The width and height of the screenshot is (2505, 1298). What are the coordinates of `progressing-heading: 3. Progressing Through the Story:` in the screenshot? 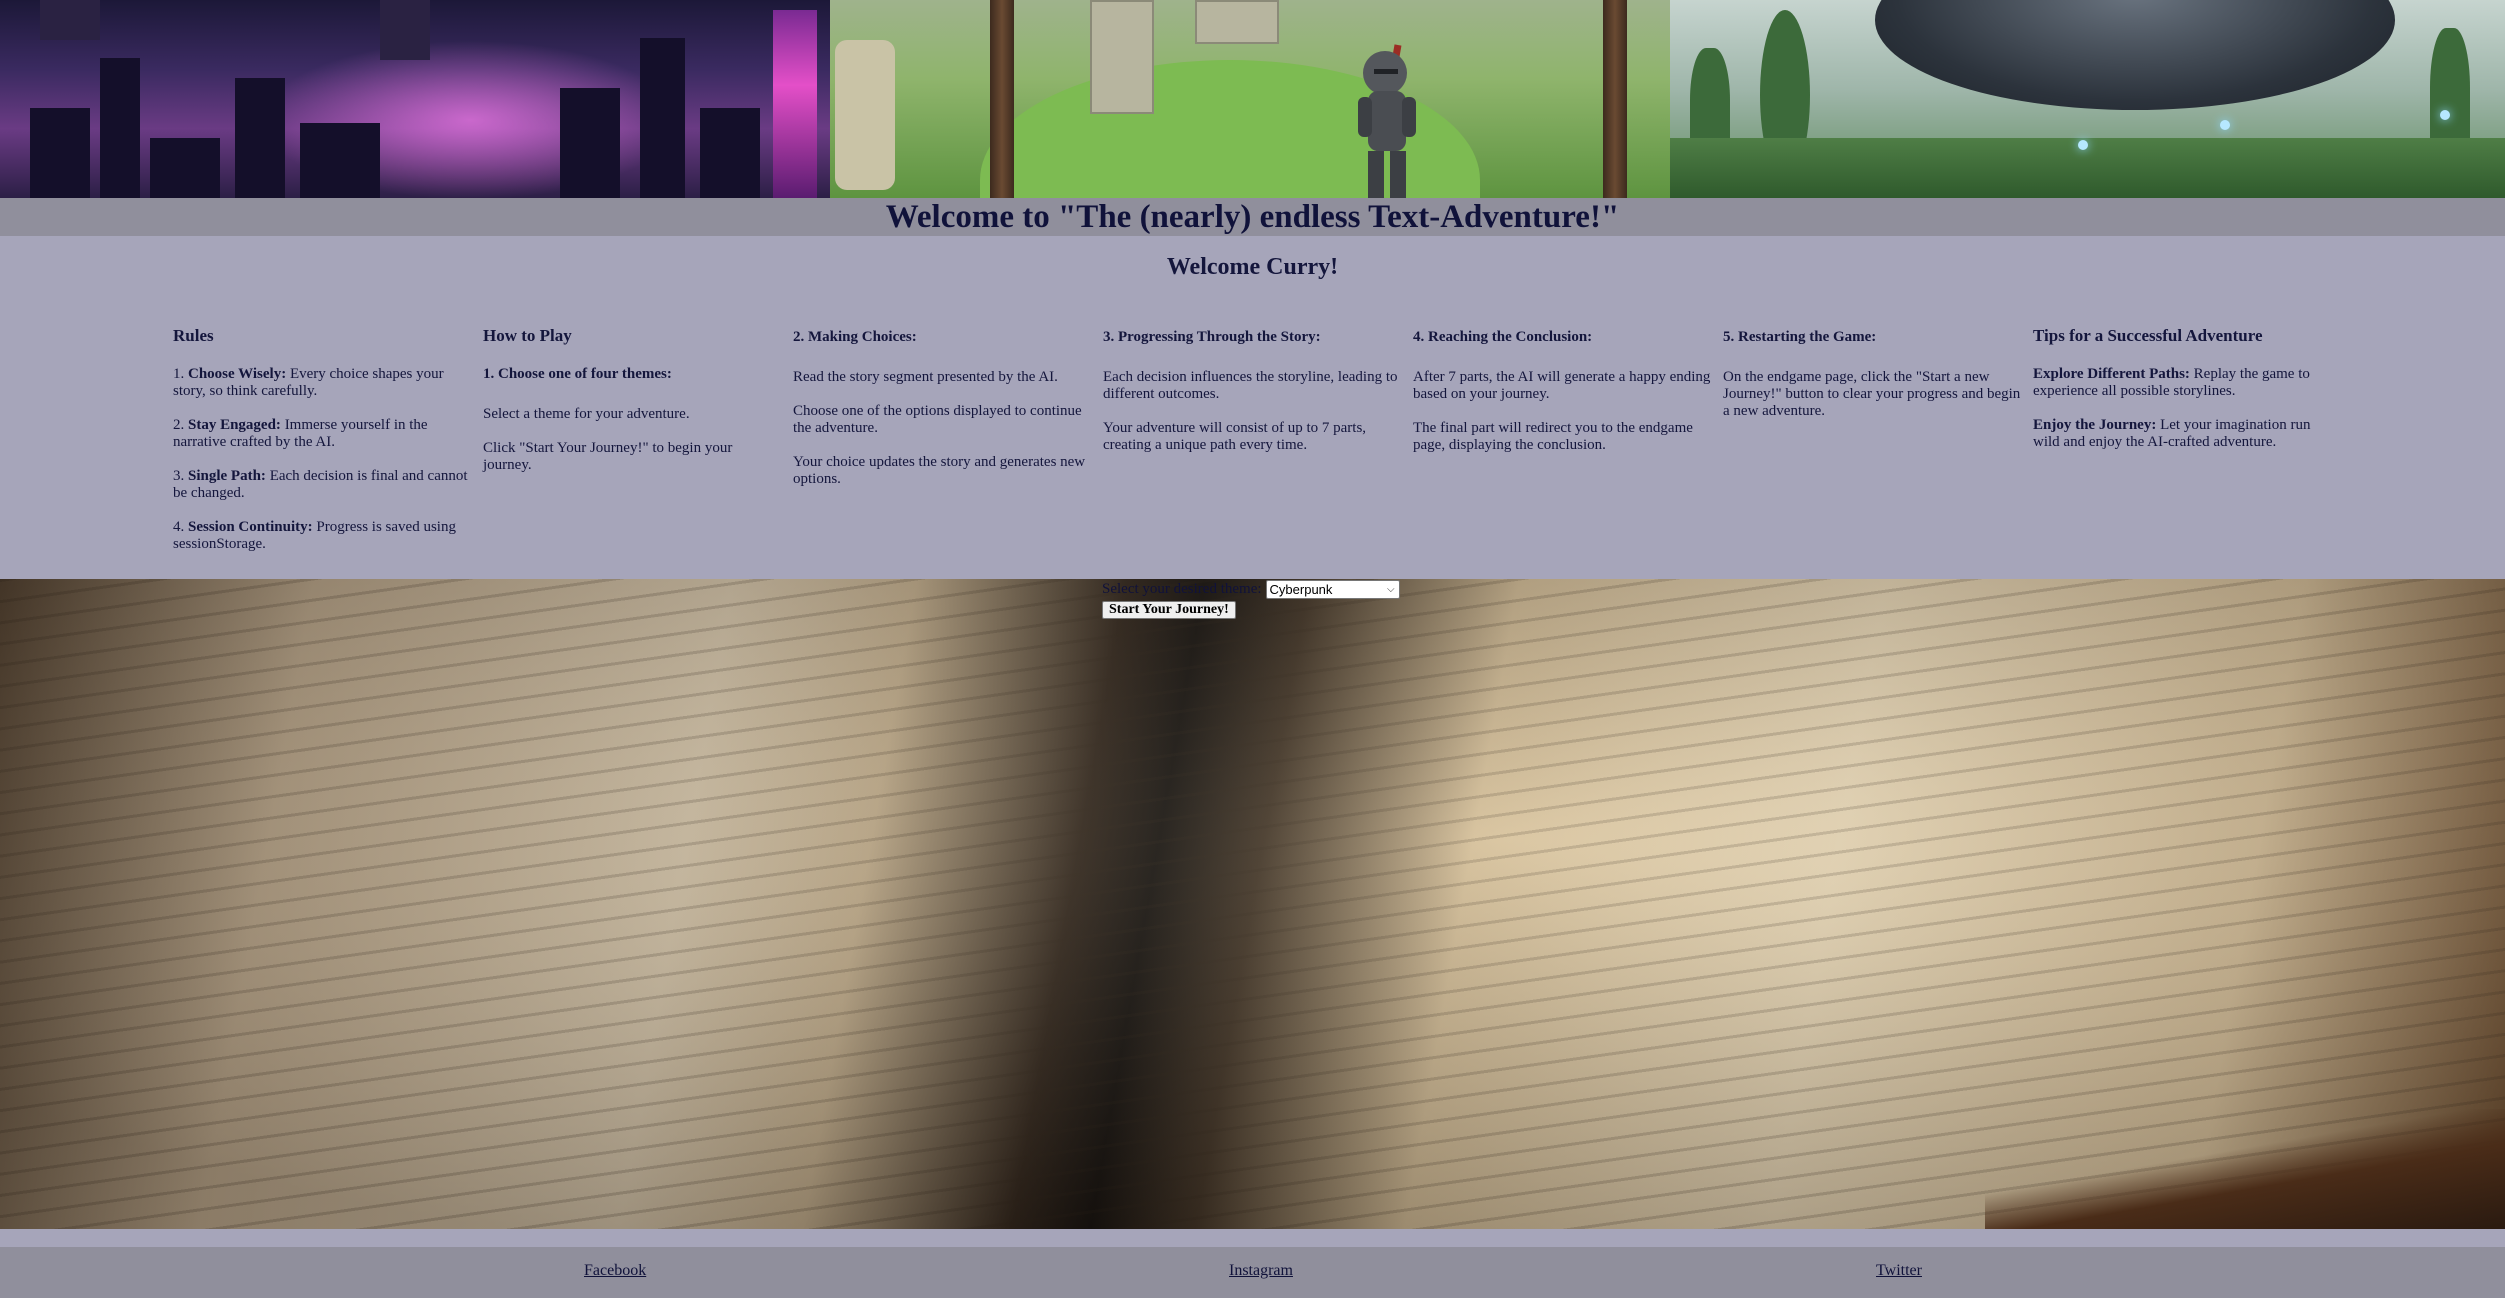 It's located at (1212, 337).